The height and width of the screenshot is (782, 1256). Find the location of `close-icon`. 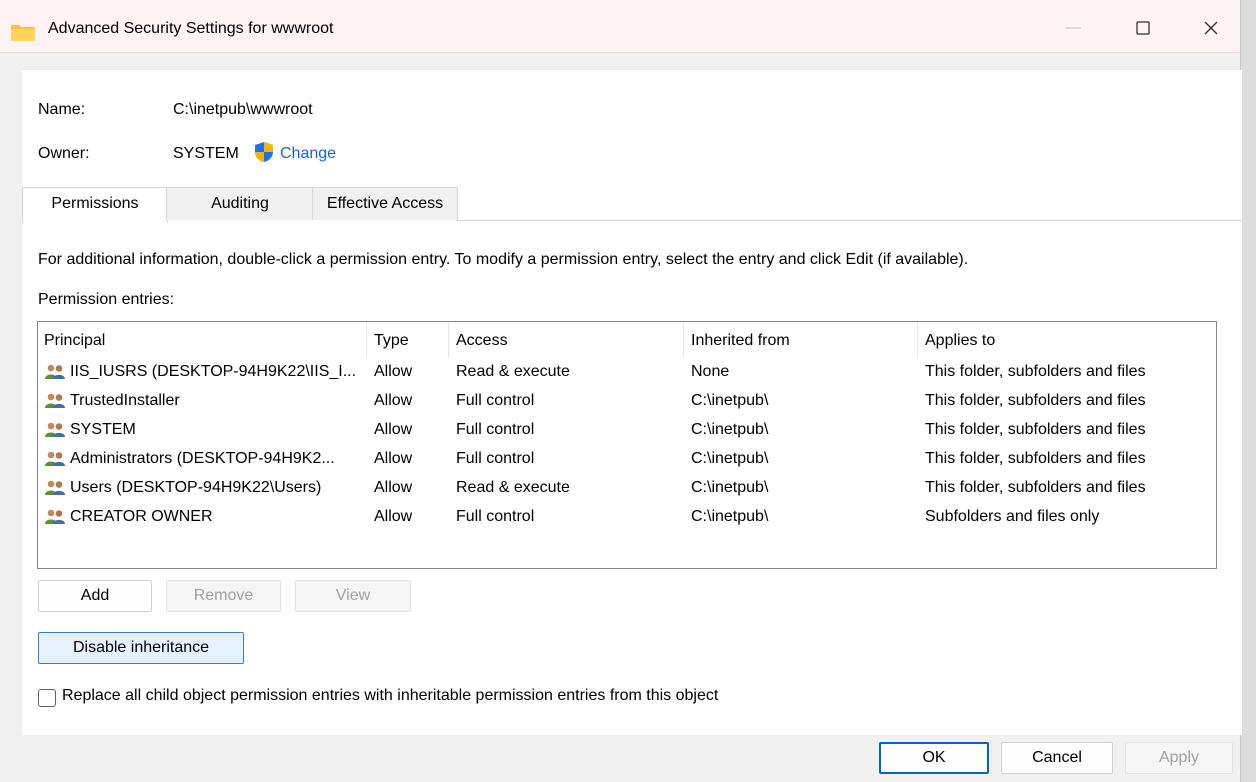

close-icon is located at coordinates (1211, 28).